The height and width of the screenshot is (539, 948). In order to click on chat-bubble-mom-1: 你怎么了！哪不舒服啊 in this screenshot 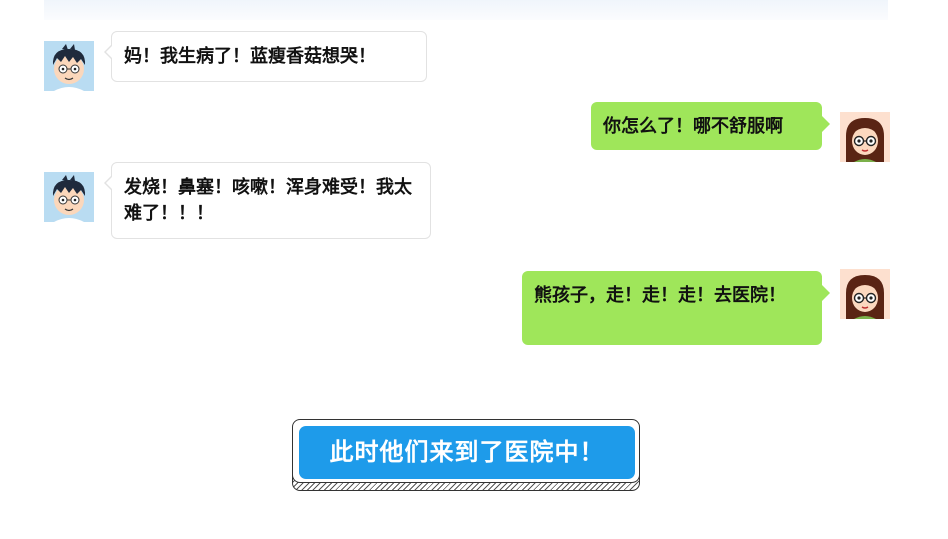, I will do `click(710, 126)`.